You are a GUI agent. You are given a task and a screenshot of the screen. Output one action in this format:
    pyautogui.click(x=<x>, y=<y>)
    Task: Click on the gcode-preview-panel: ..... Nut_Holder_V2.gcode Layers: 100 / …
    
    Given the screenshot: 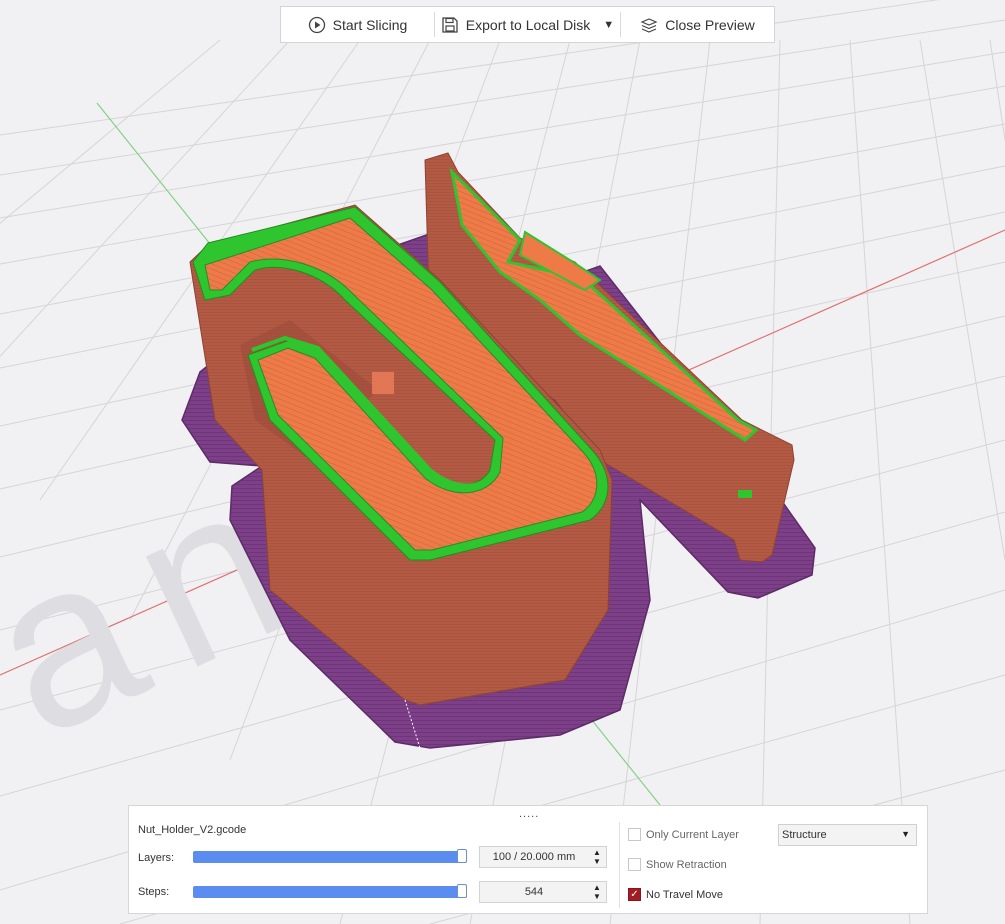 What is the action you would take?
    pyautogui.click(x=528, y=859)
    